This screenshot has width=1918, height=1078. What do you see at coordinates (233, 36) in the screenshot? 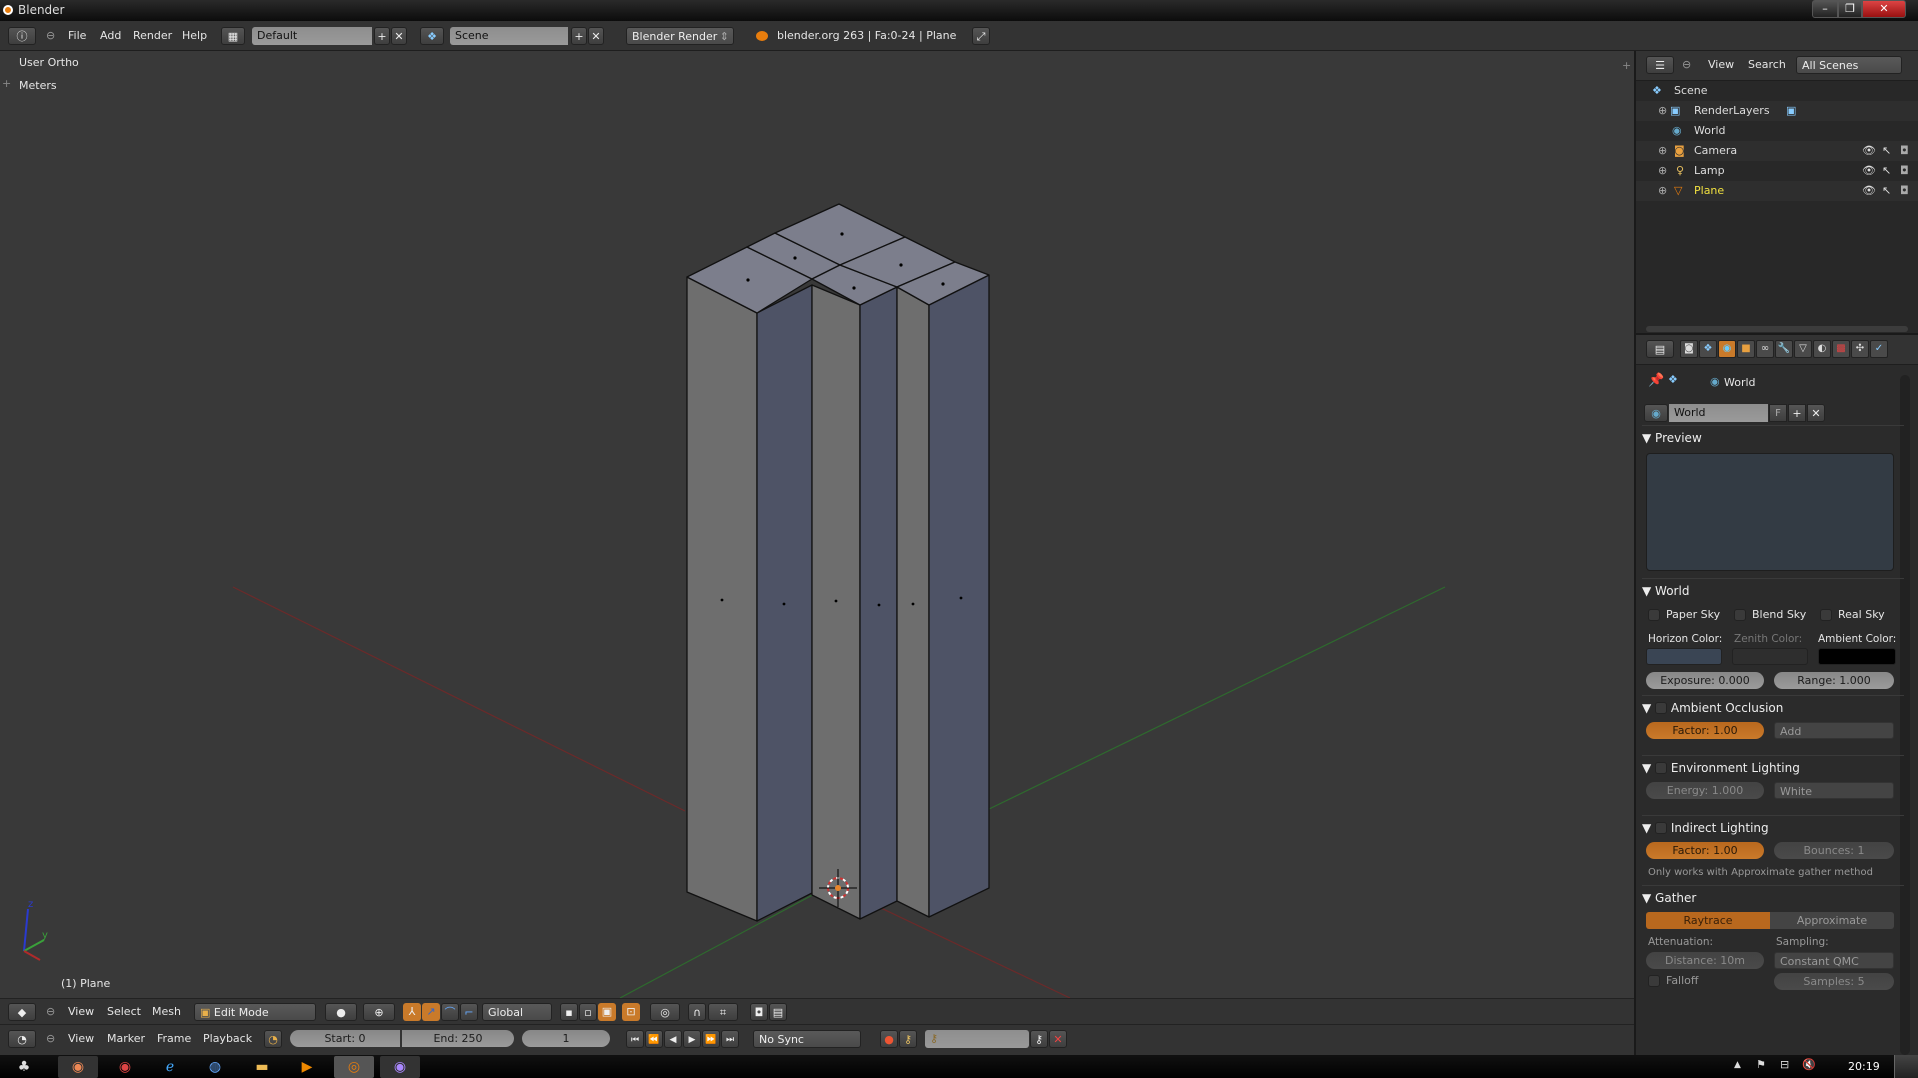
I see `screen-layout-icon: ▦` at bounding box center [233, 36].